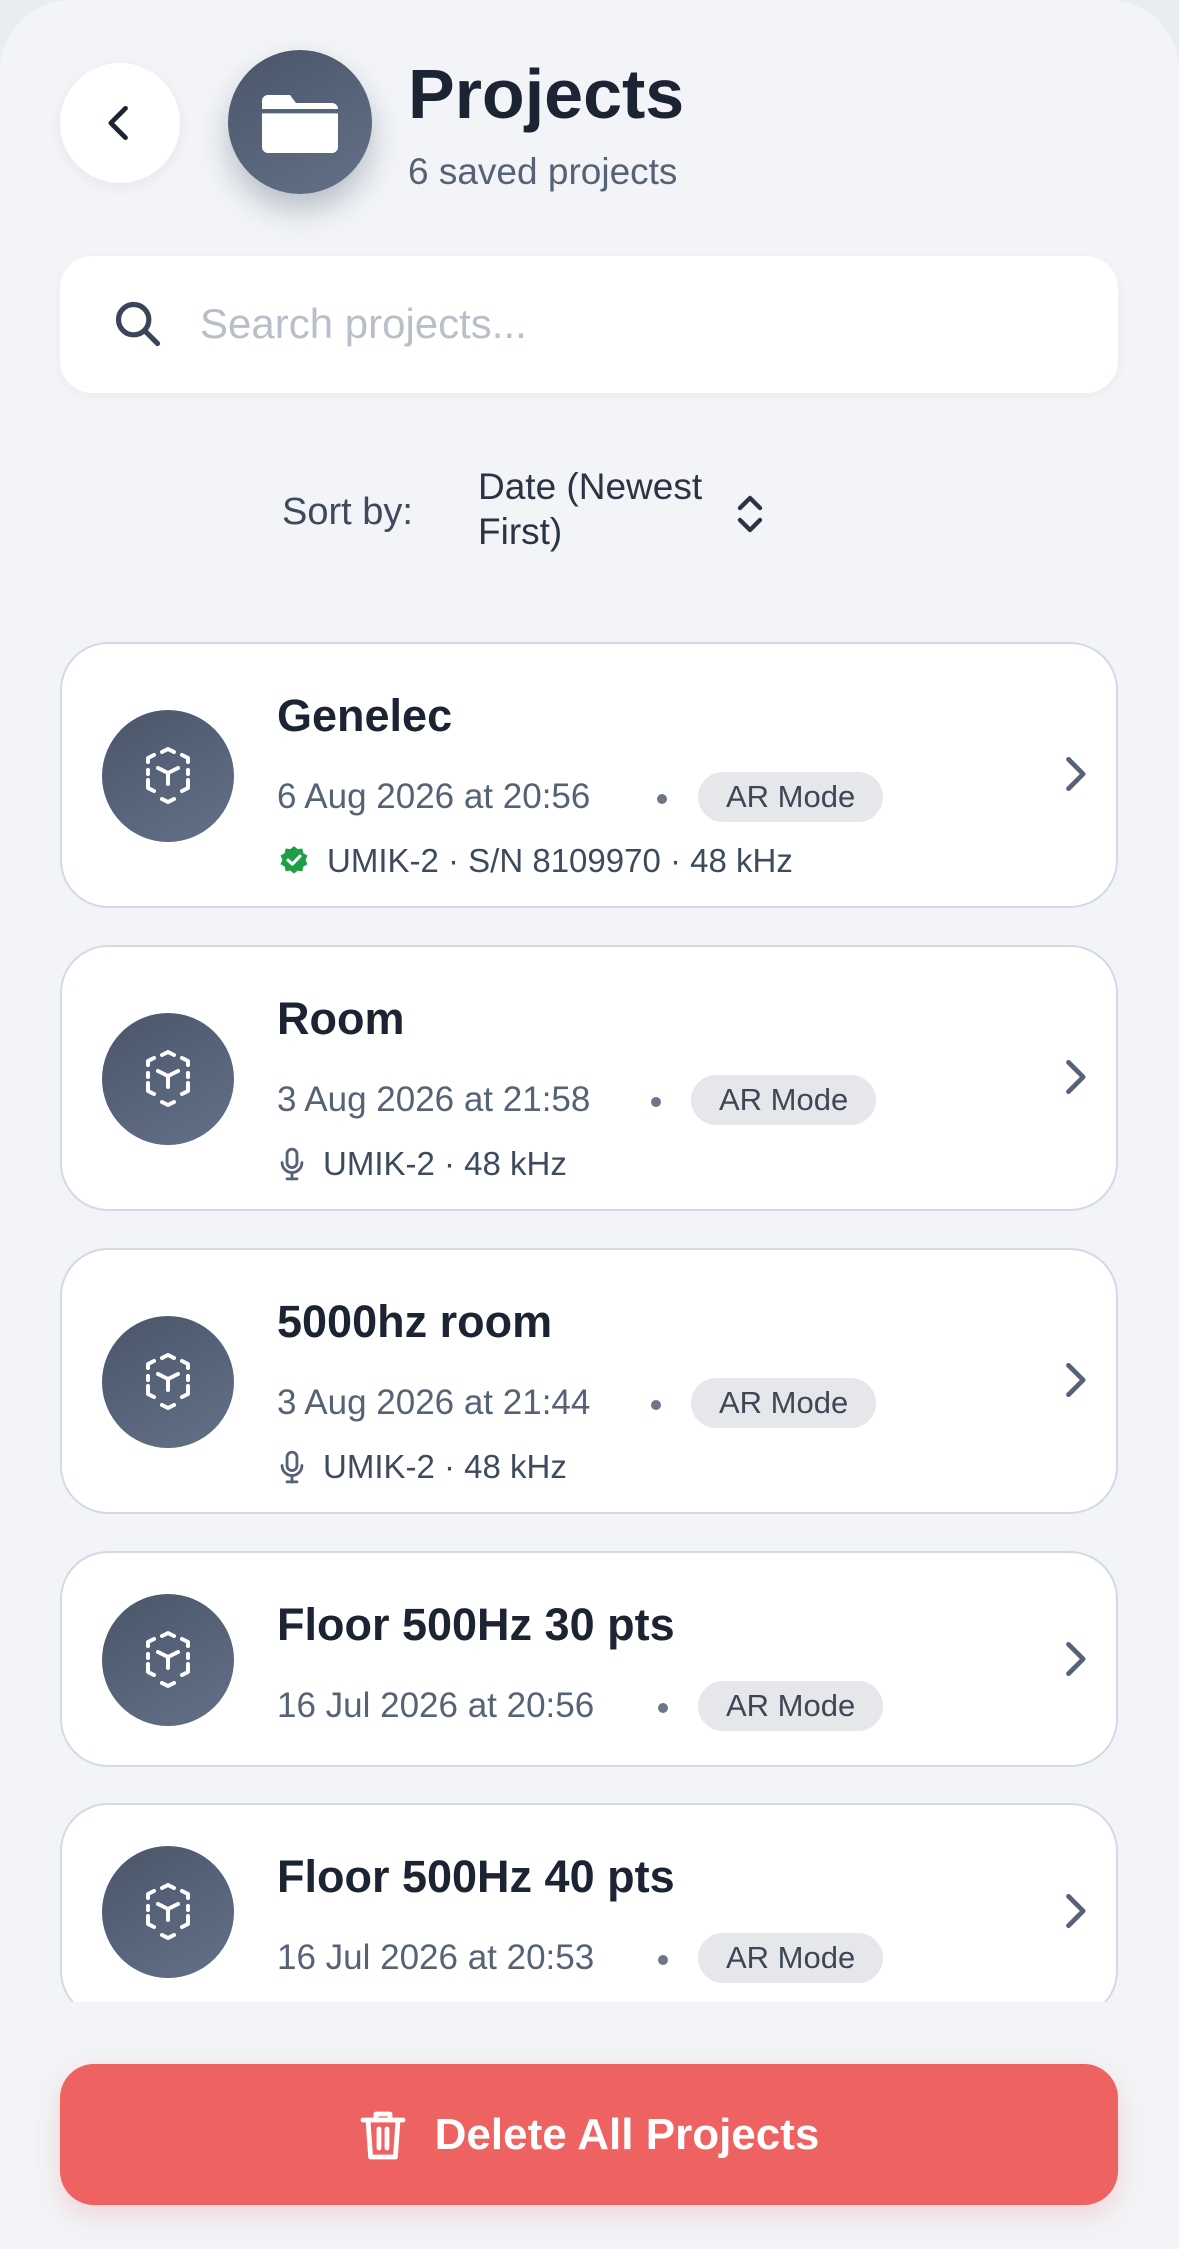 The image size is (1179, 2249). Describe the element at coordinates (365, 715) in the screenshot. I see `project-name: Genelec` at that location.